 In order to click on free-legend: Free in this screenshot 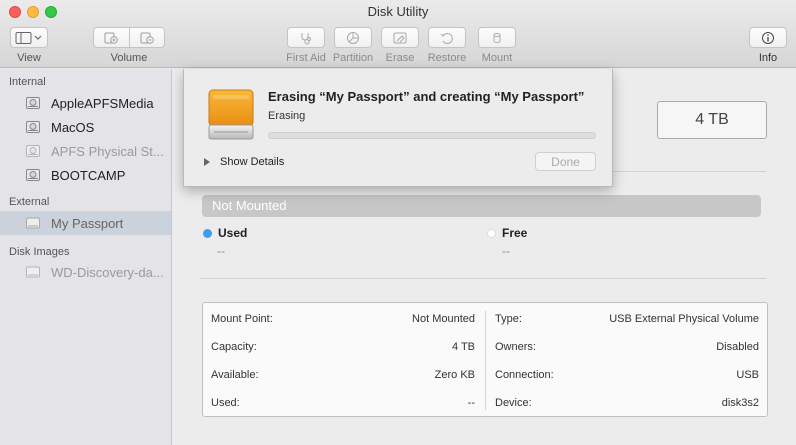, I will do `click(507, 233)`.